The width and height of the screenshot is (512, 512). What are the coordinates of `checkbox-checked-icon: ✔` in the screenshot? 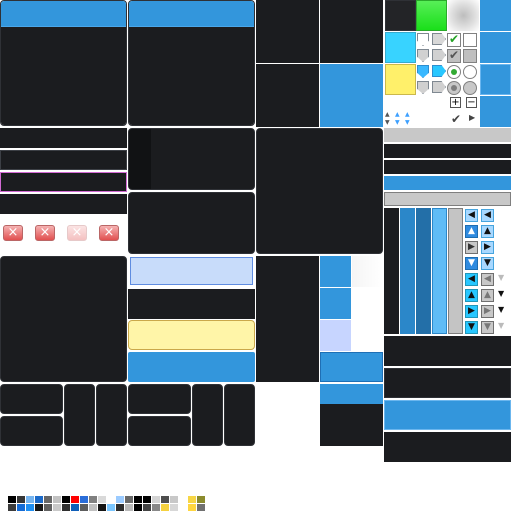 It's located at (454, 39).